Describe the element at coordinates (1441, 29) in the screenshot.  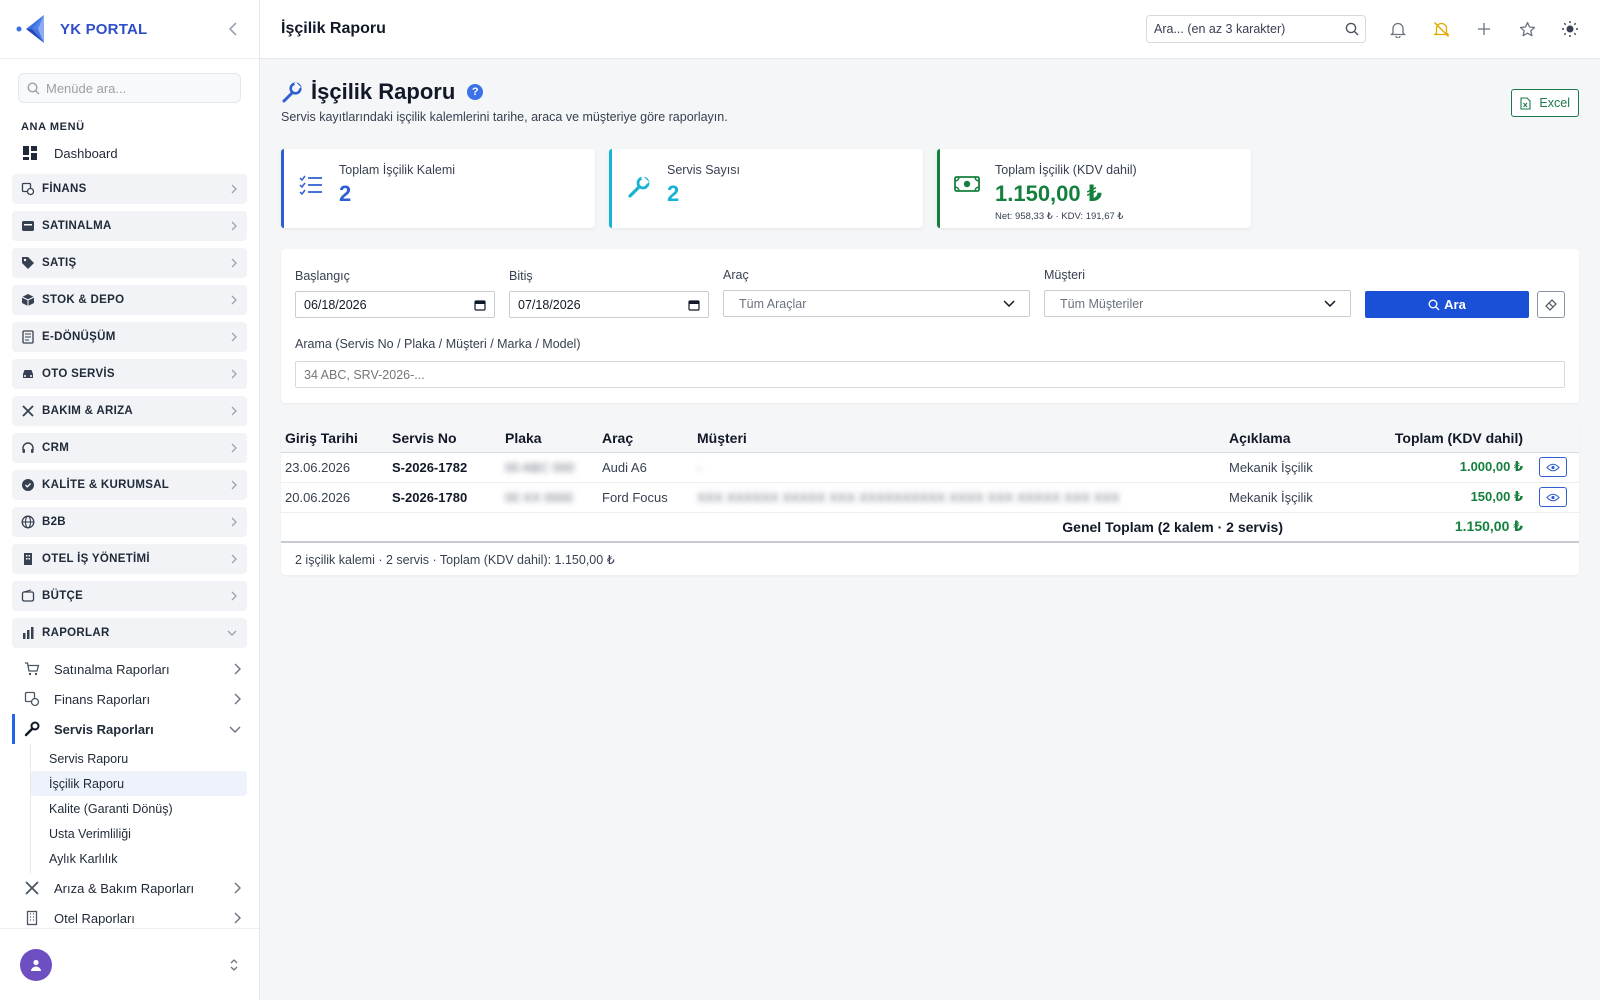
I see `notifications-muted-icon` at that location.